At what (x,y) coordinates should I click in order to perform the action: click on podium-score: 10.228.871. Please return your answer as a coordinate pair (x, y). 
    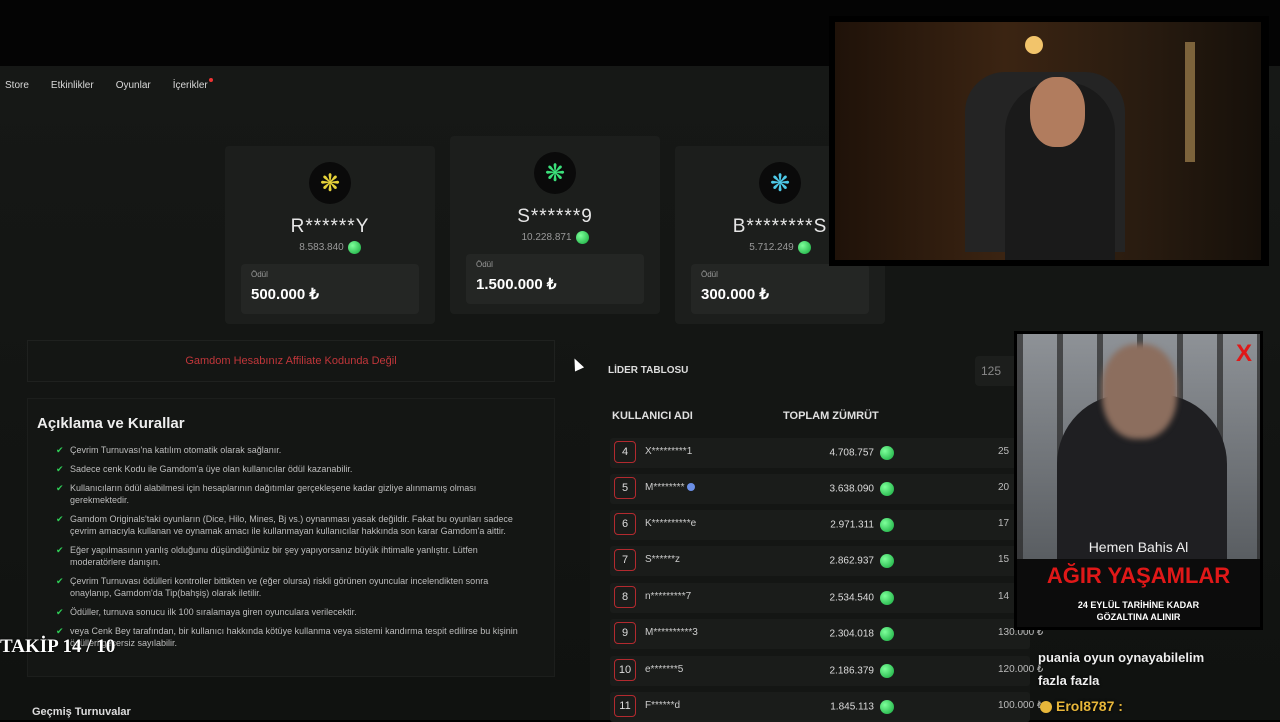
    Looking at the image, I should click on (555, 237).